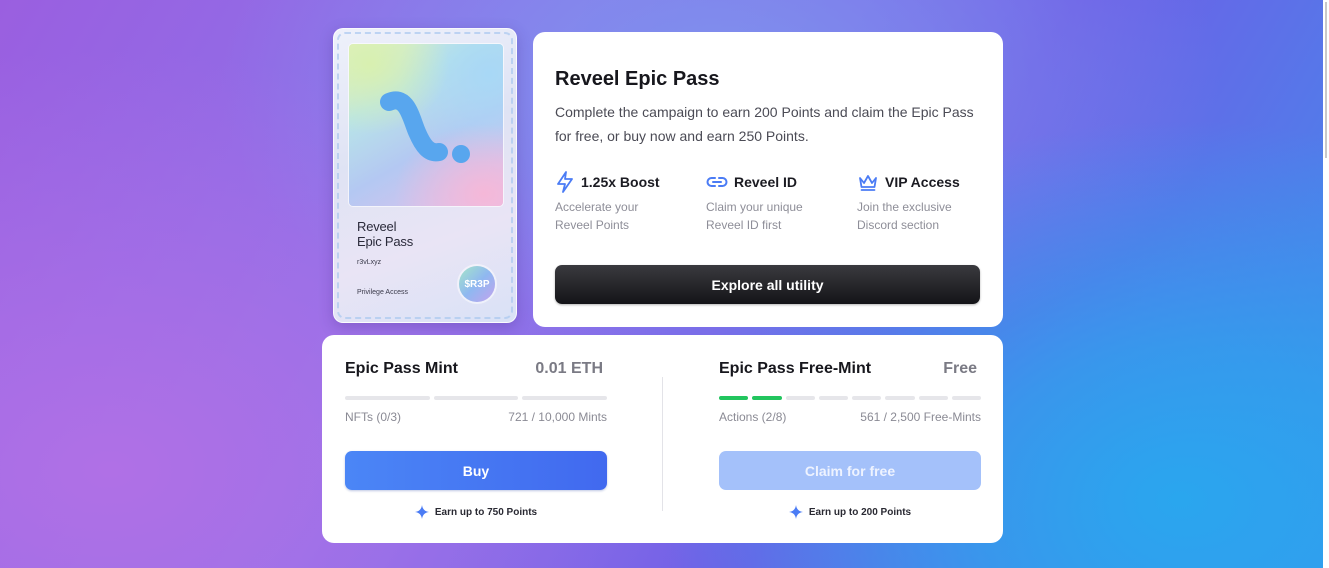 This screenshot has height=568, width=1329. Describe the element at coordinates (960, 368) in the screenshot. I see `free-mint-price: Free` at that location.